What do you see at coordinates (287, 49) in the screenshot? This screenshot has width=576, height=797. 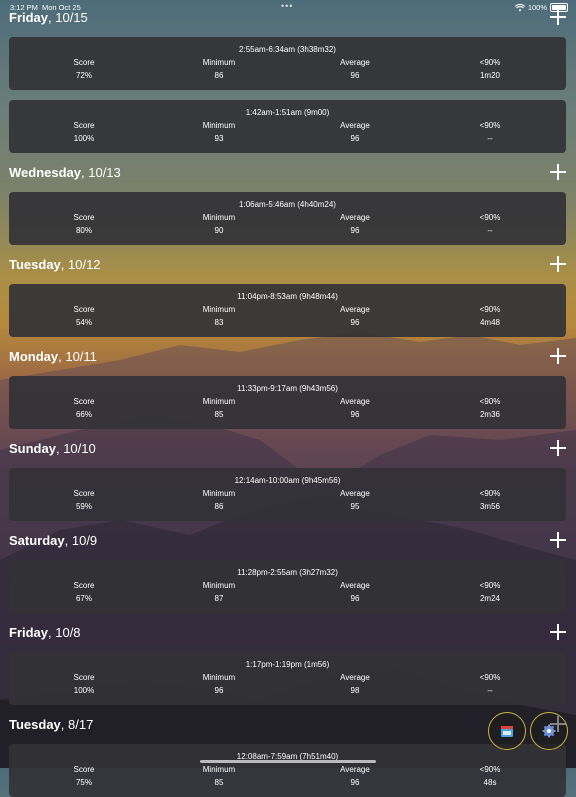 I see `session-time-range: 2:55am-6:34am (3h38m32)` at bounding box center [287, 49].